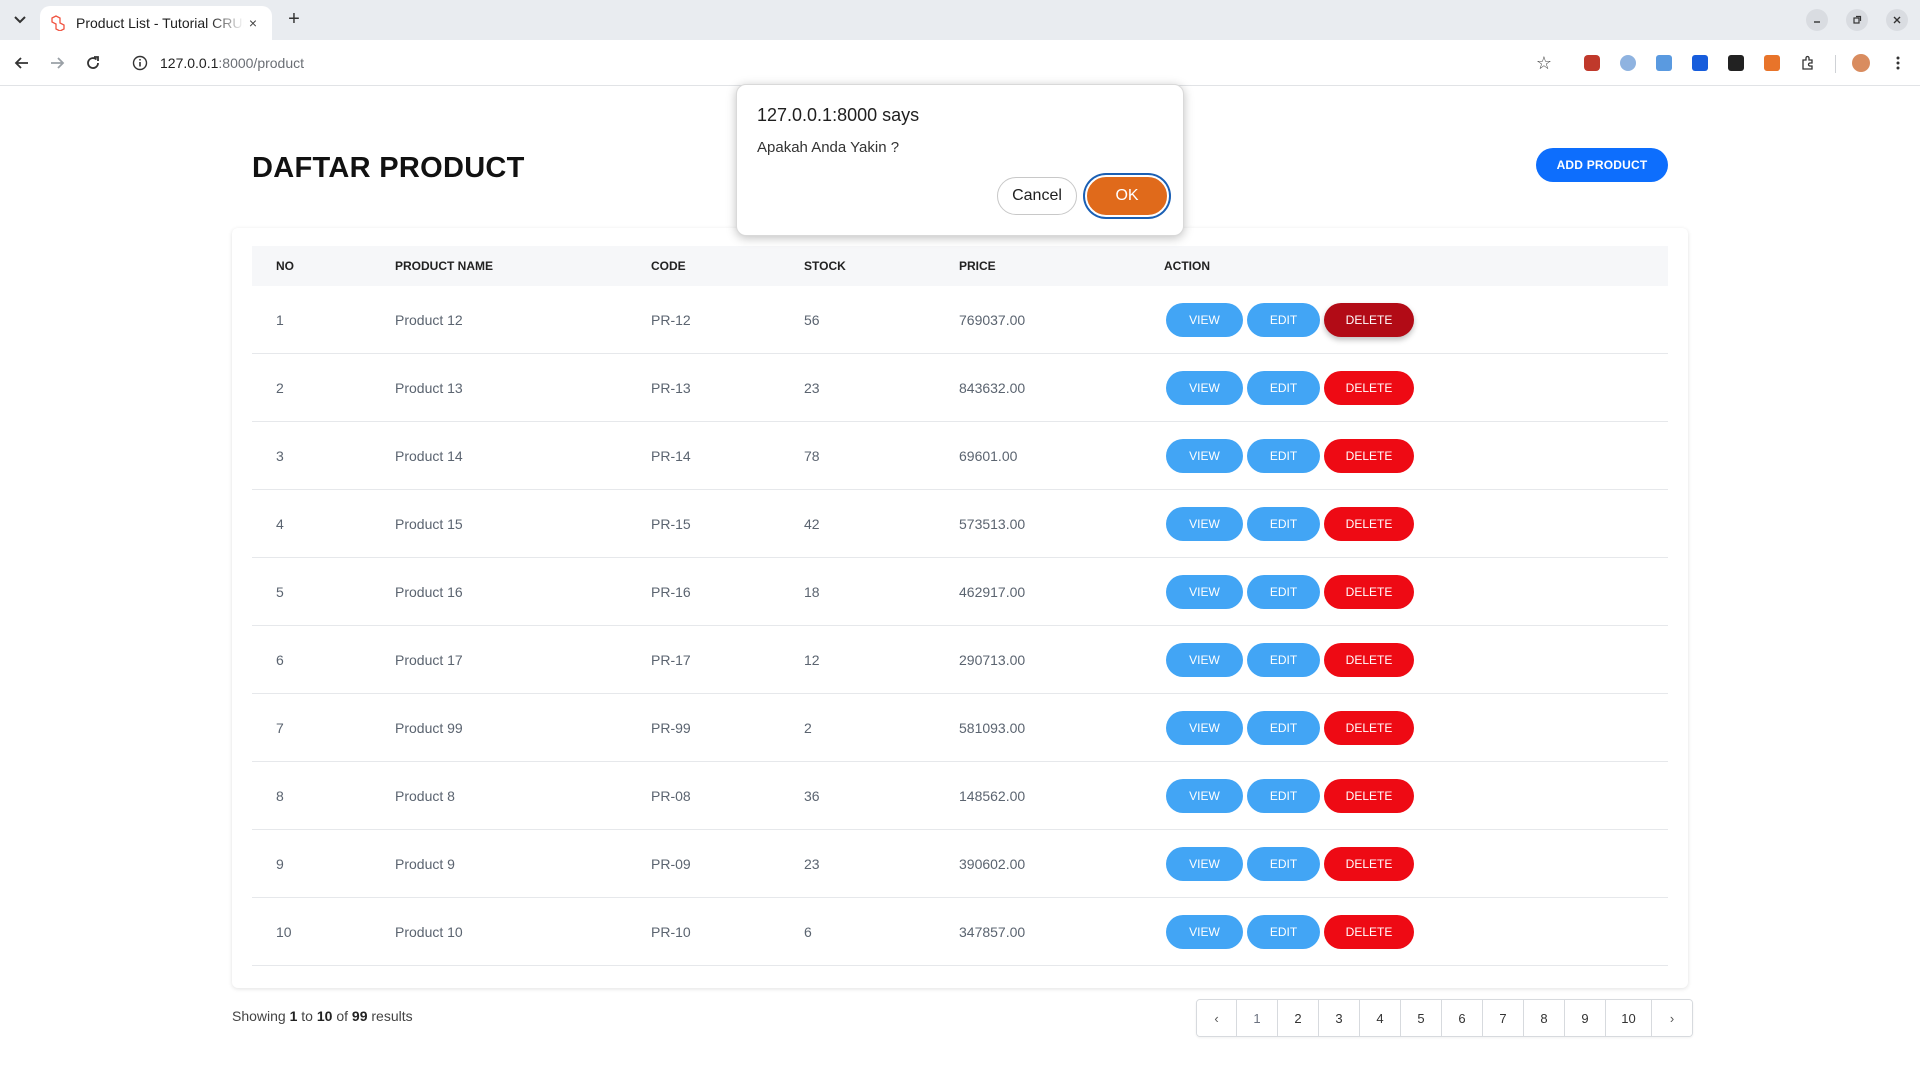 This screenshot has width=1920, height=1080. What do you see at coordinates (429, 932) in the screenshot?
I see `cell-product-name: Product 10` at bounding box center [429, 932].